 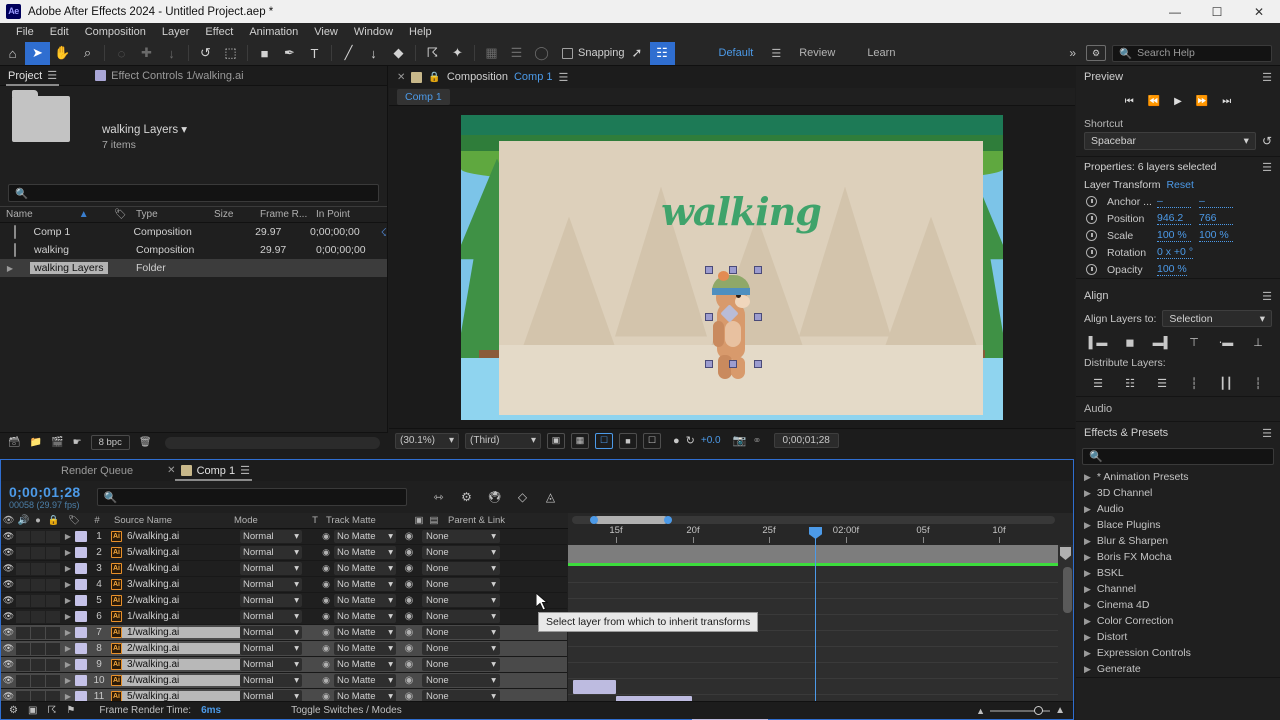 What do you see at coordinates (62, 53) in the screenshot?
I see `hand-tool-icon: ✋` at bounding box center [62, 53].